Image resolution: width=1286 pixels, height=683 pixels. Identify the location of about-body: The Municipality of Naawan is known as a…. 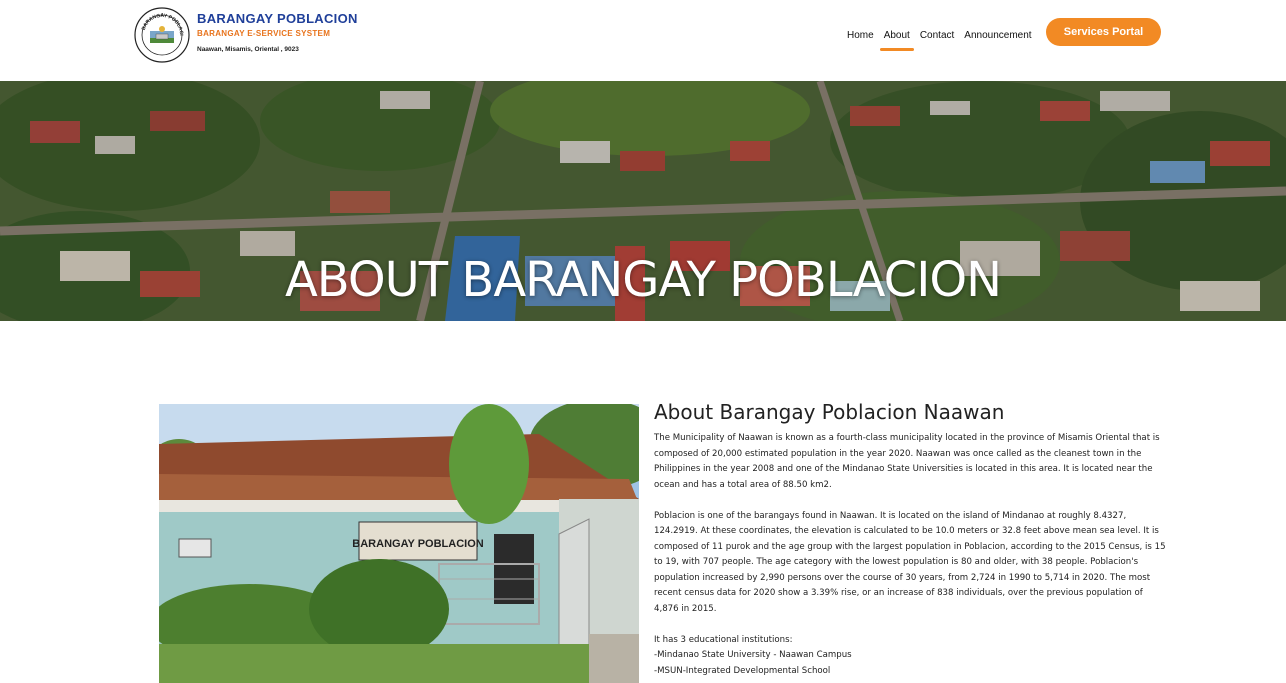
(910, 555).